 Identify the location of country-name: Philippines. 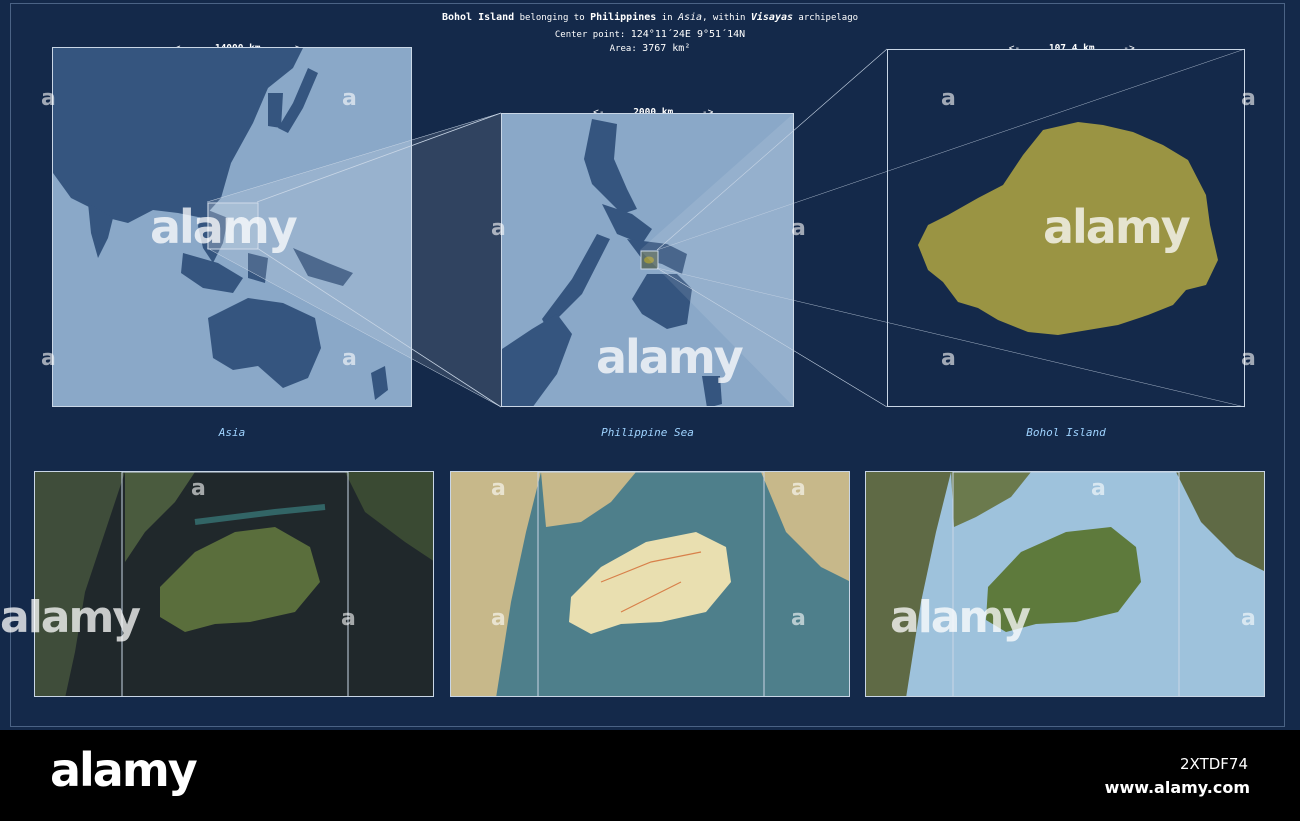
(623, 17).